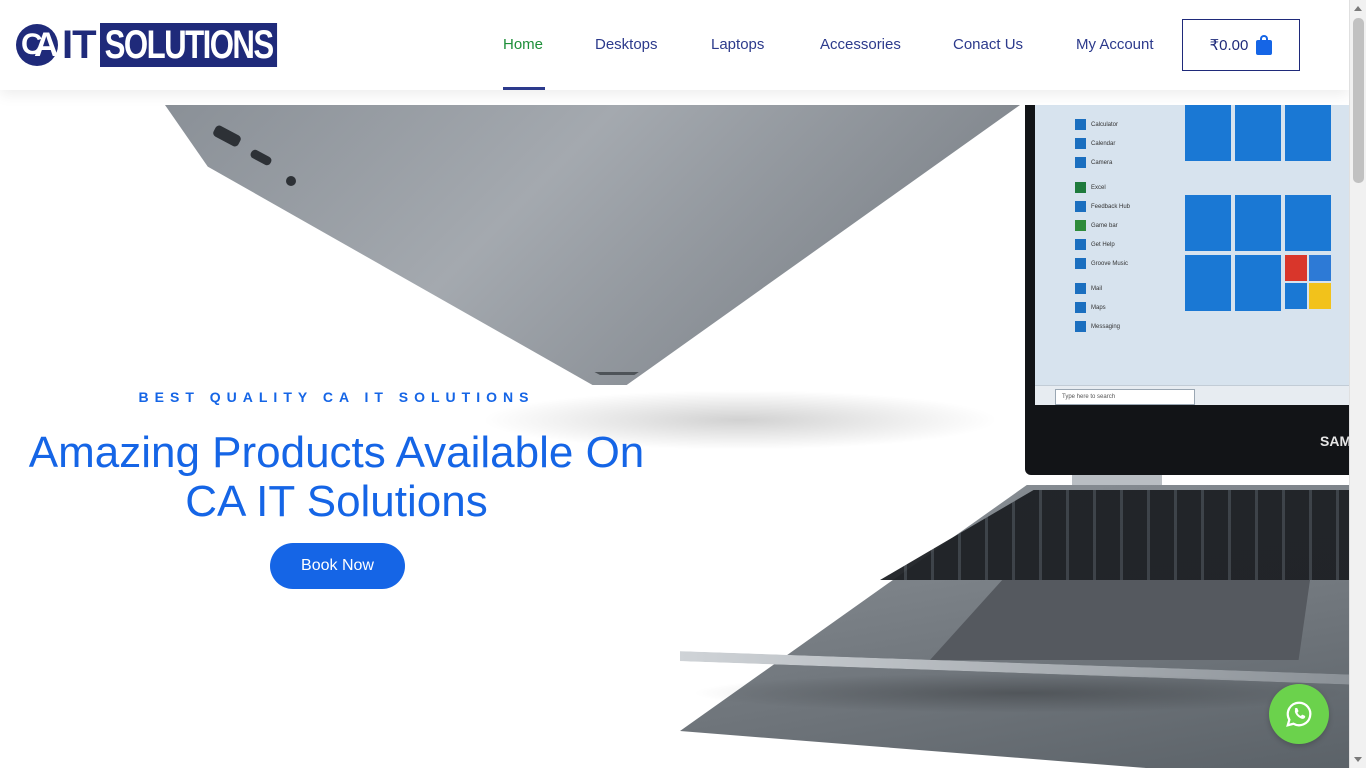  What do you see at coordinates (1135, 143) in the screenshot?
I see `start-app: Calendar` at bounding box center [1135, 143].